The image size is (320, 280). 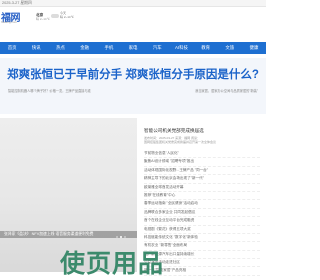 What do you see at coordinates (36, 48) in the screenshot?
I see `nav-item-flash: 快讯` at bounding box center [36, 48].